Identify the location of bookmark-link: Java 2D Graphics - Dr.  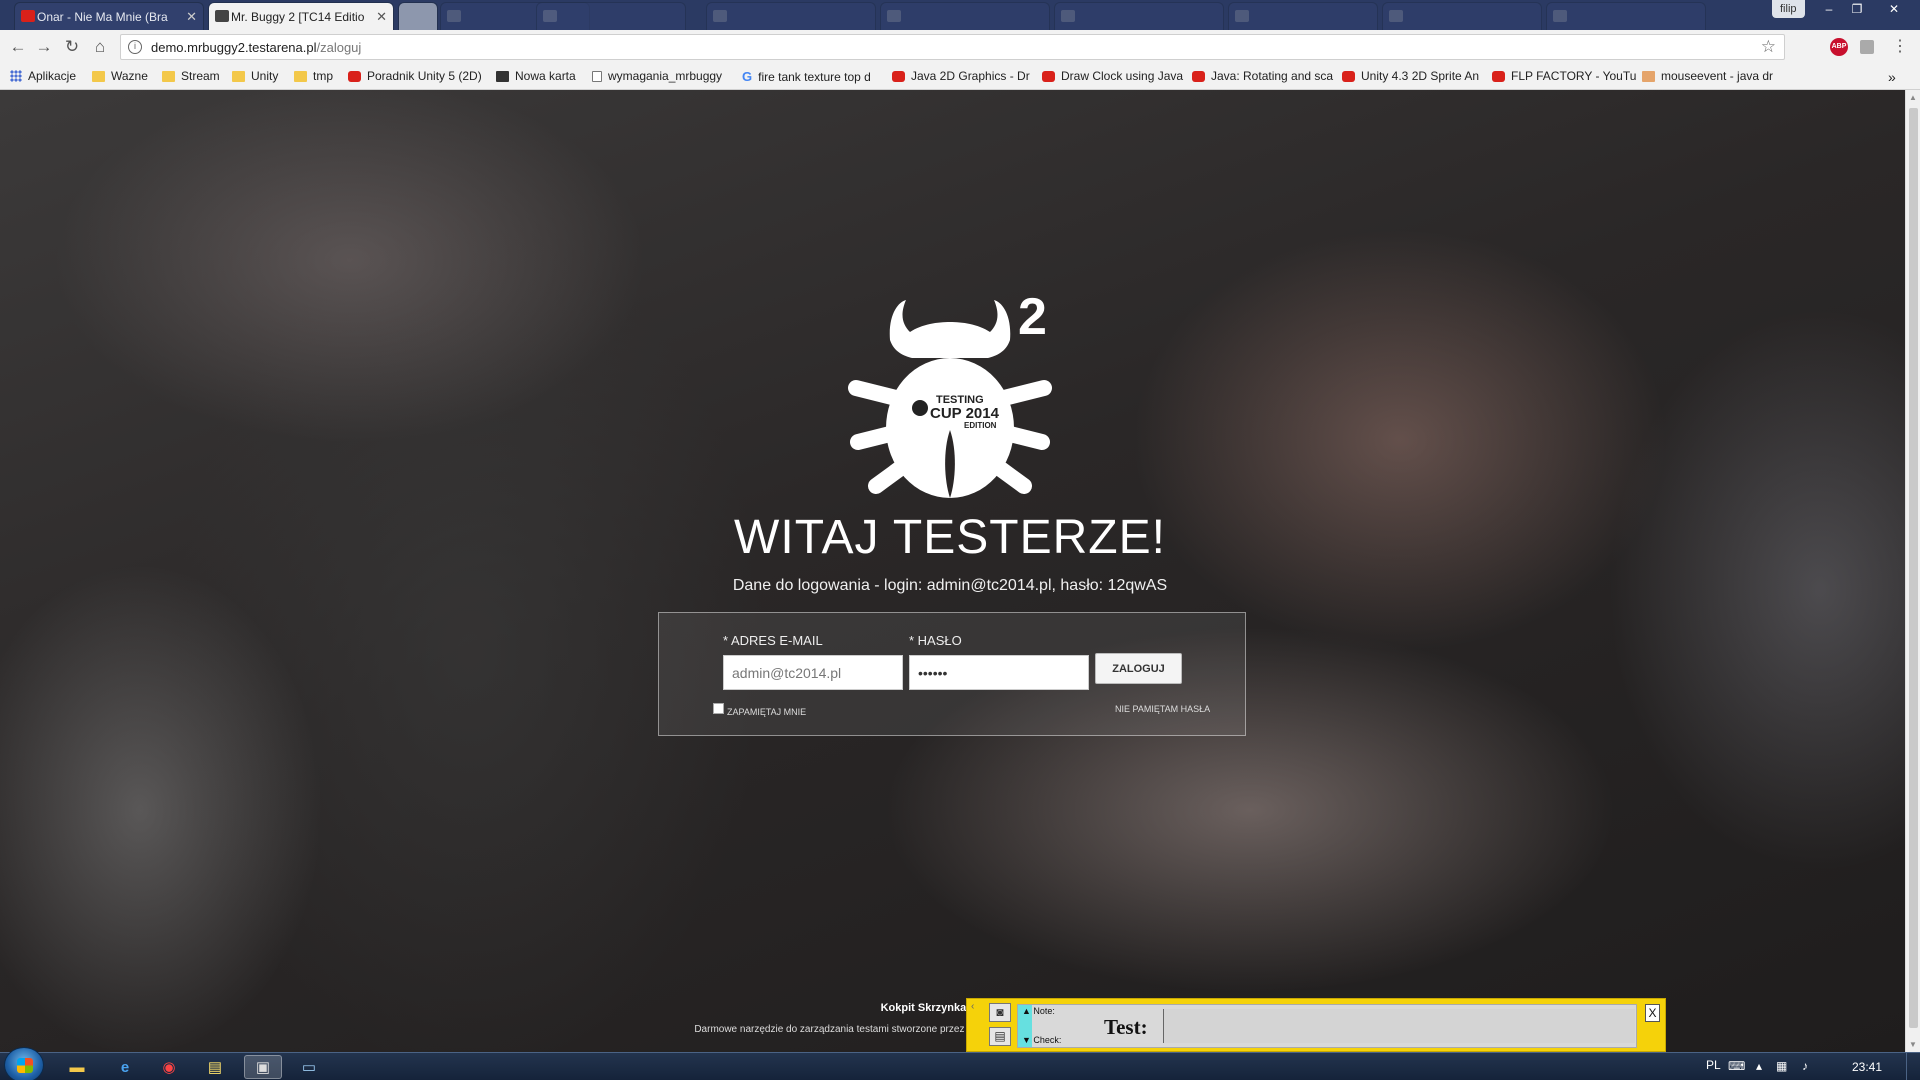
(961, 76).